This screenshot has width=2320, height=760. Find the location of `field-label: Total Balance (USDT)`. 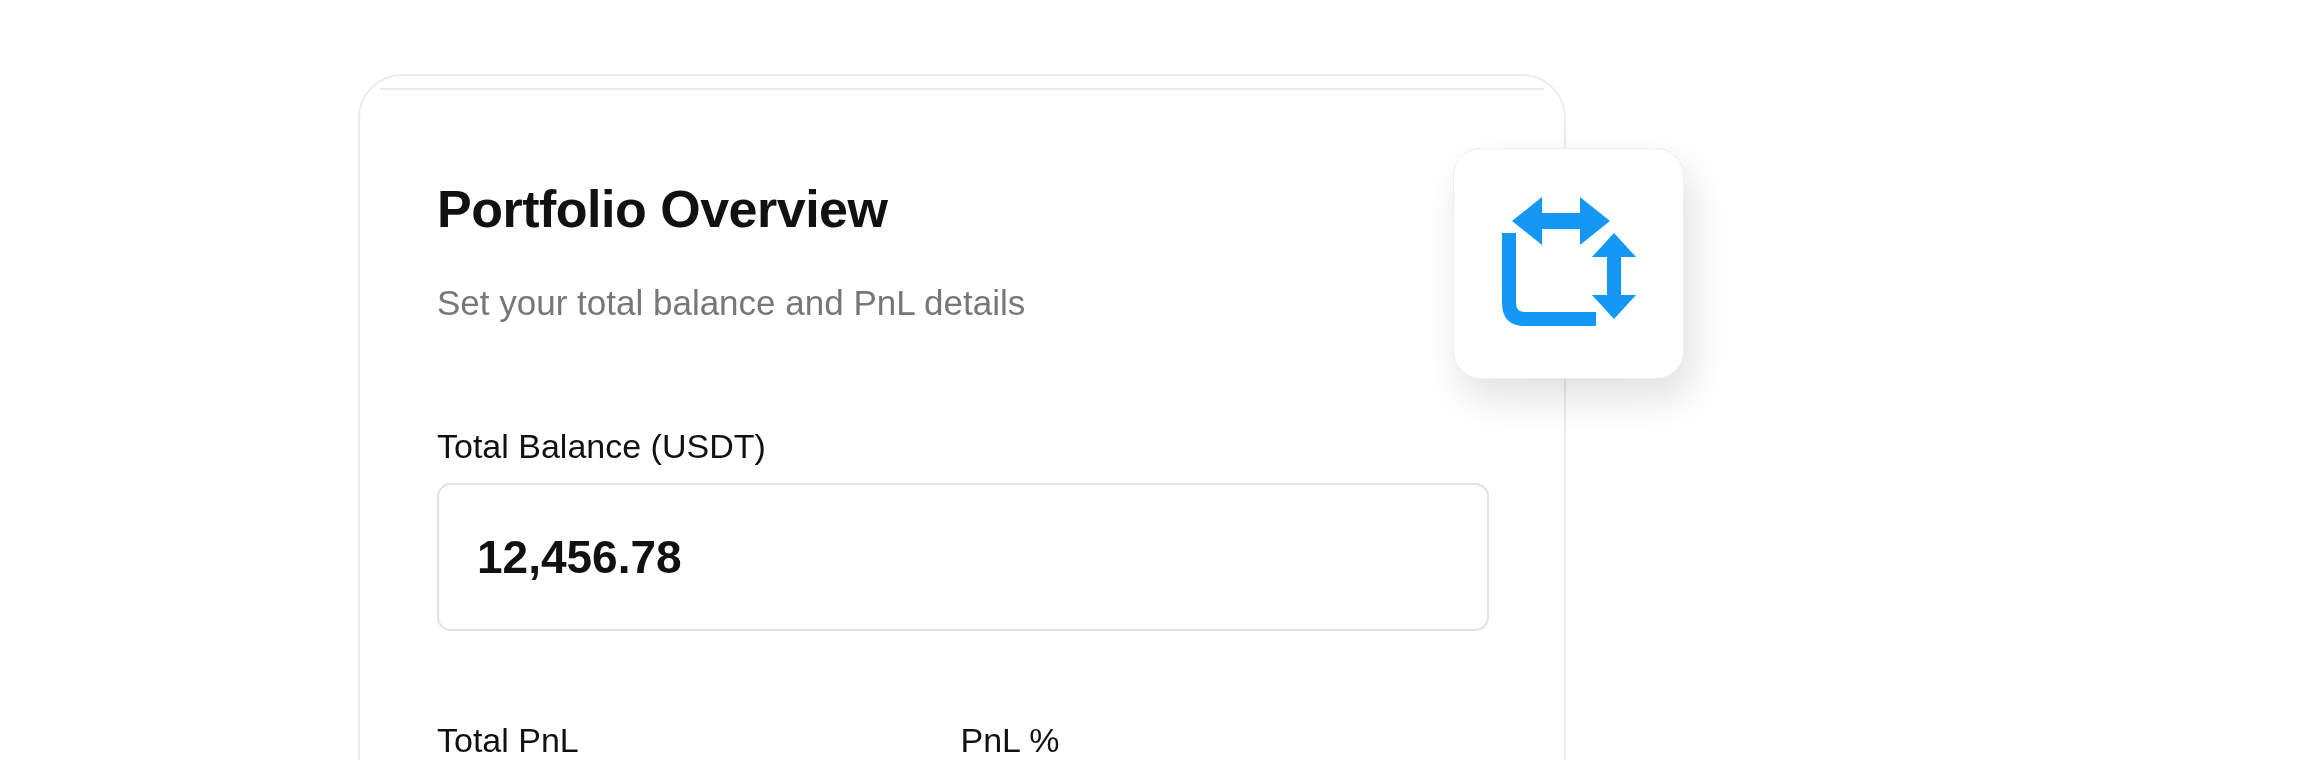

field-label: Total Balance (USDT) is located at coordinates (602, 446).